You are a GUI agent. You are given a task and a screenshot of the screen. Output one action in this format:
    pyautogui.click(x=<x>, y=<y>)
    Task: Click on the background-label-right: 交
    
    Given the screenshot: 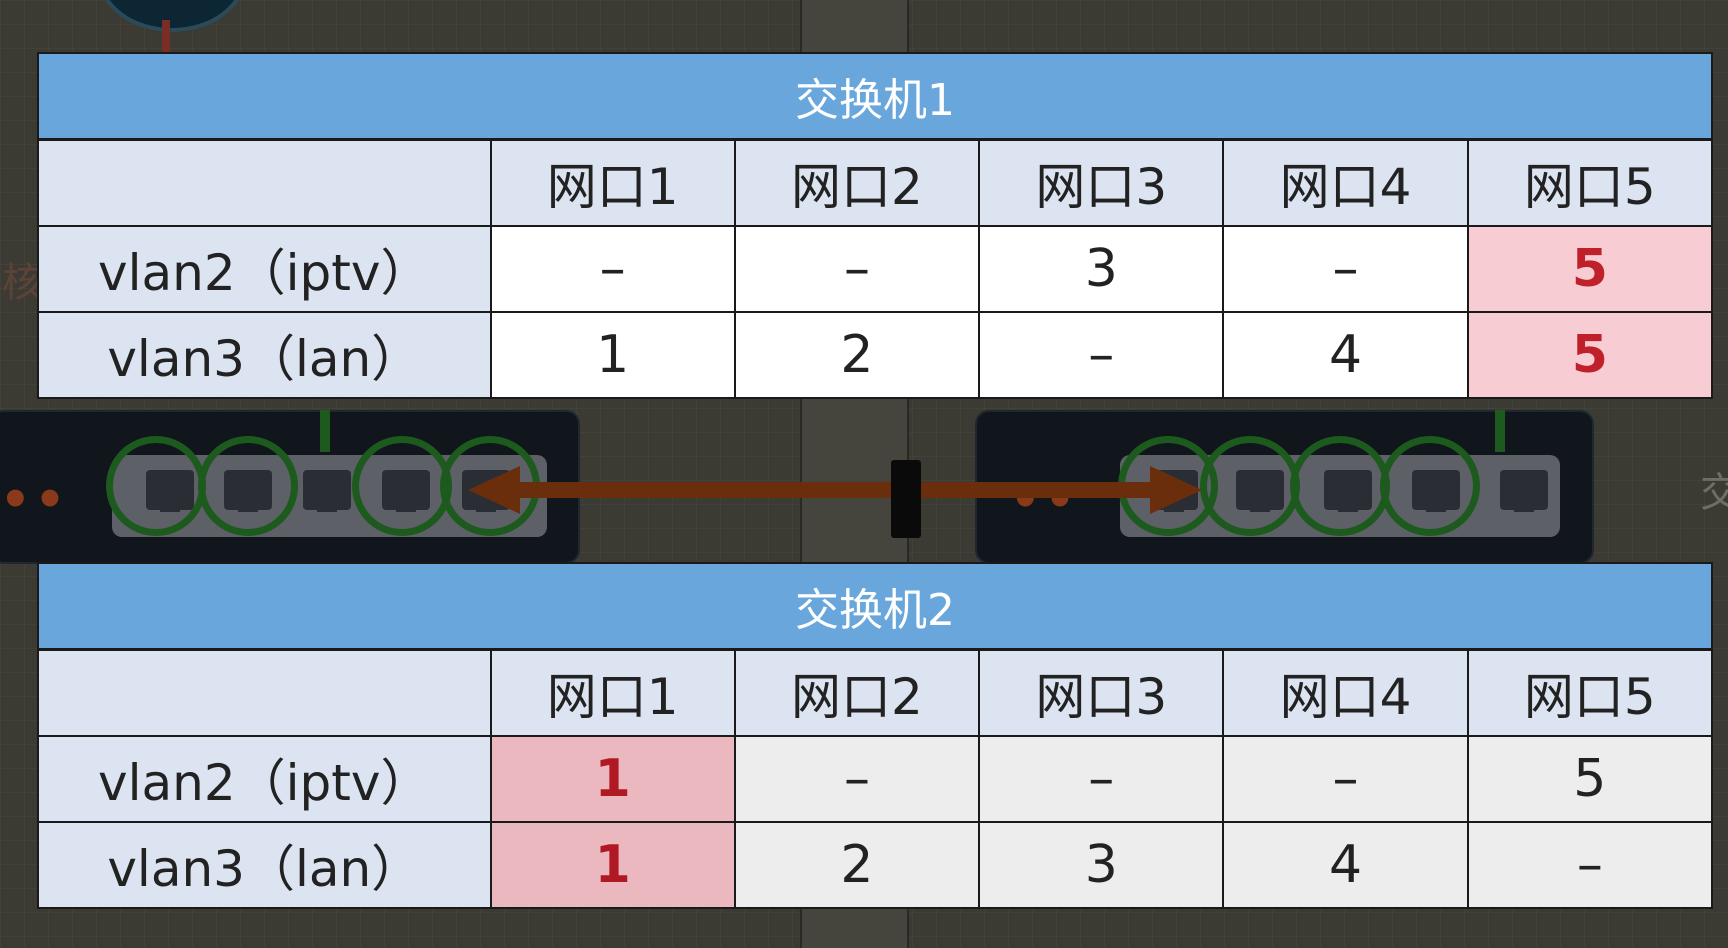 What is the action you would take?
    pyautogui.click(x=1714, y=493)
    